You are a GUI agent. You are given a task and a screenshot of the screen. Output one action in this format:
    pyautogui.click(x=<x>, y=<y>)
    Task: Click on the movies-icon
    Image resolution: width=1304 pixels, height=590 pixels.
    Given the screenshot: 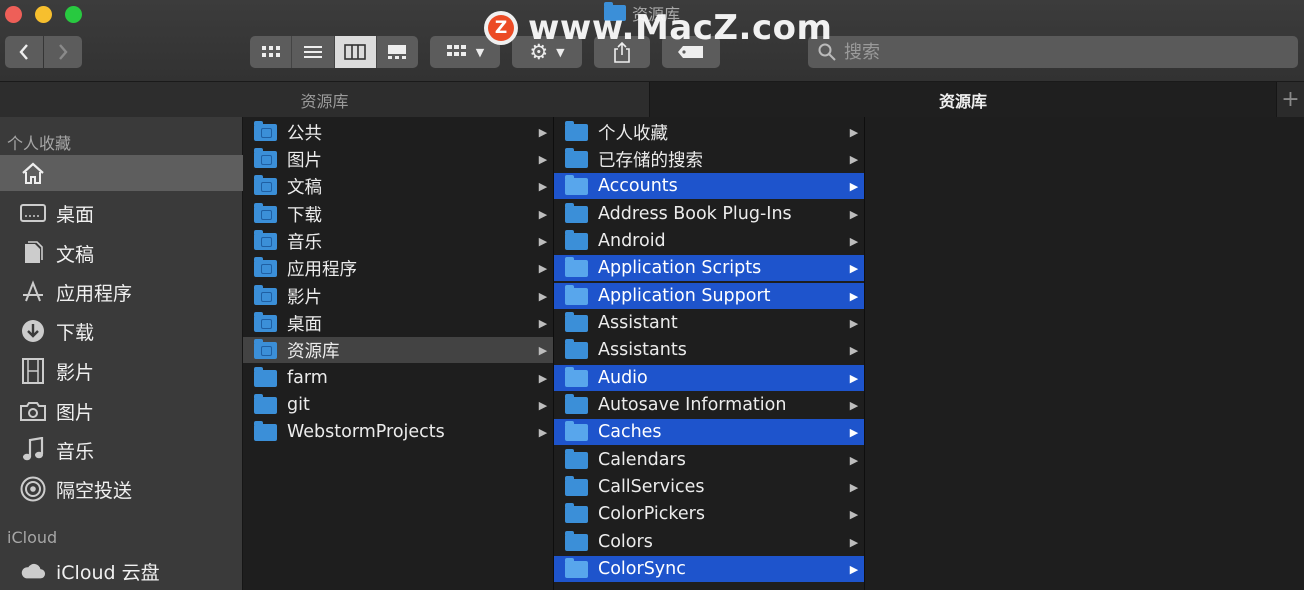 What is the action you would take?
    pyautogui.click(x=33, y=371)
    